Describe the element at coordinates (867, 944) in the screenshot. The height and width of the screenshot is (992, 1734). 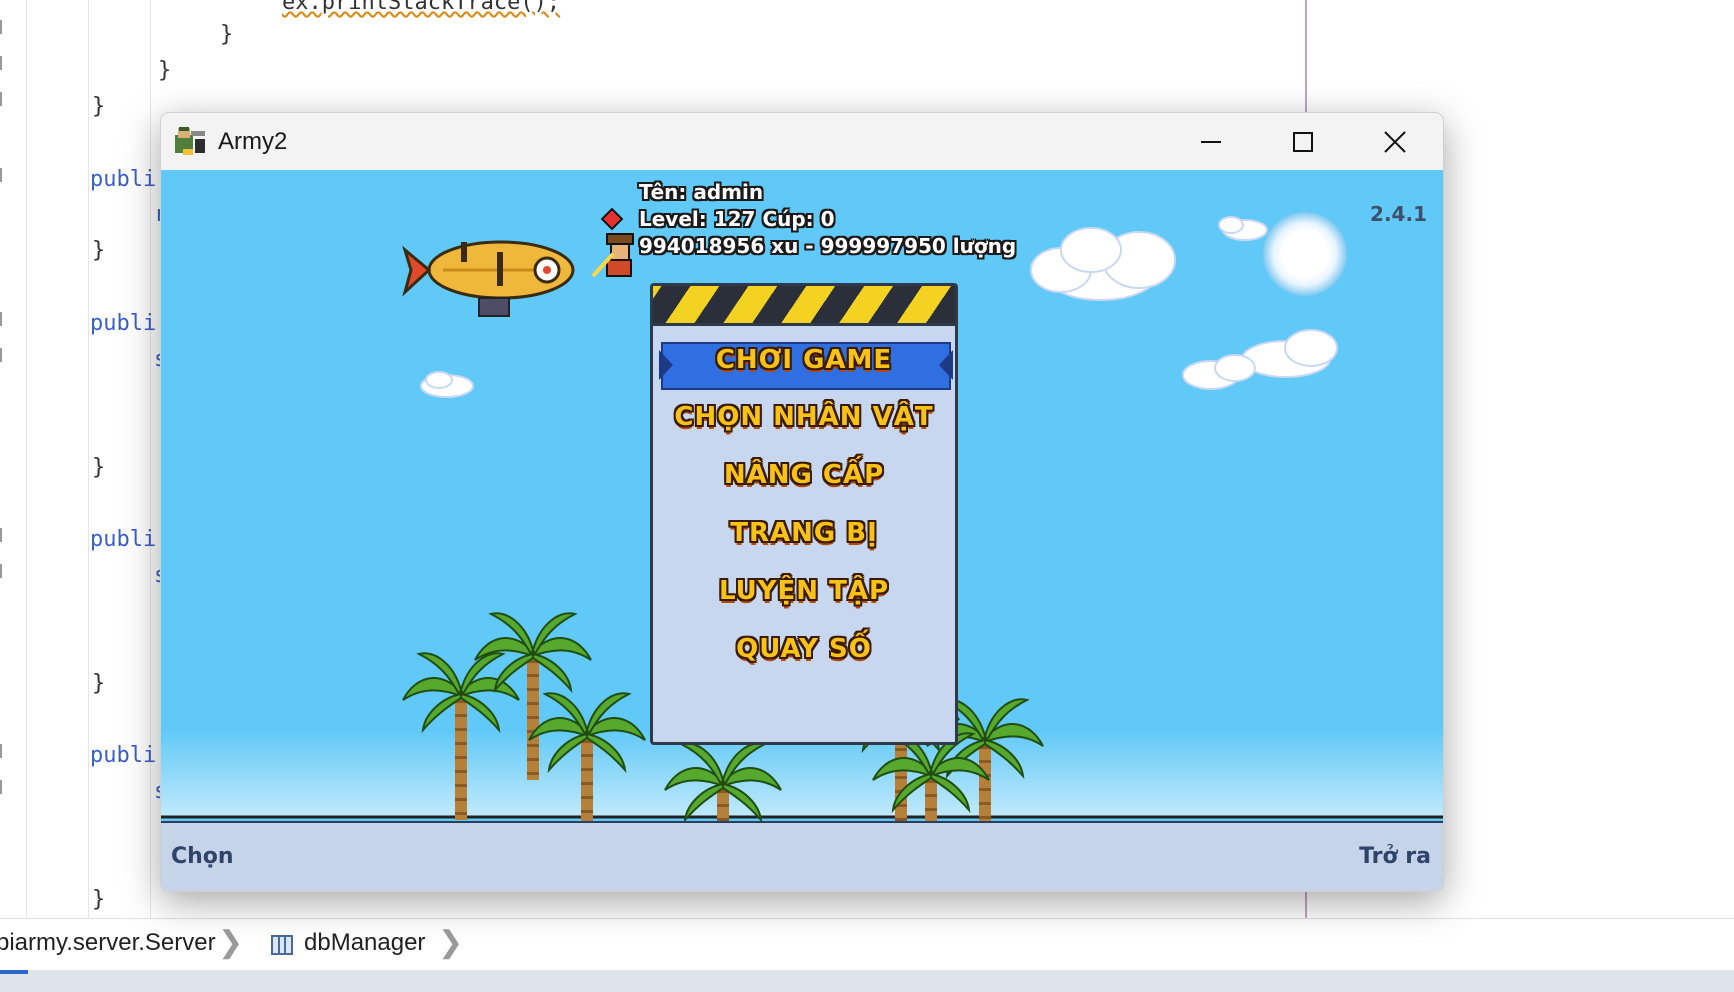
I see `breadcrumb: piarmy.server.Server ❯ dbManager ❯` at that location.